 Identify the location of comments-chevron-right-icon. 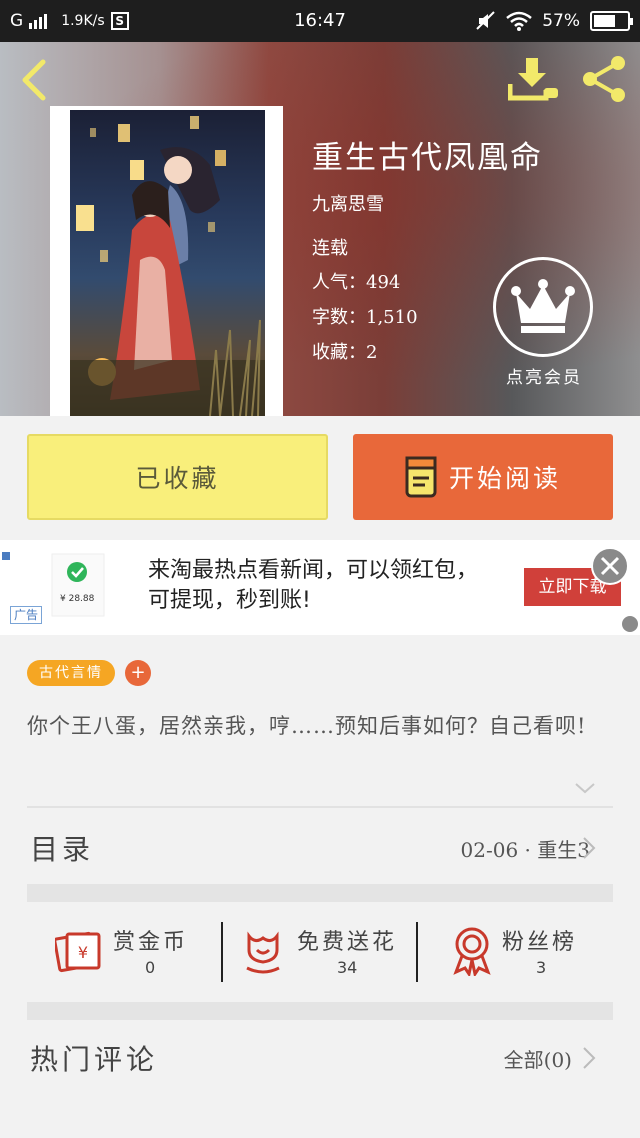
(589, 1058).